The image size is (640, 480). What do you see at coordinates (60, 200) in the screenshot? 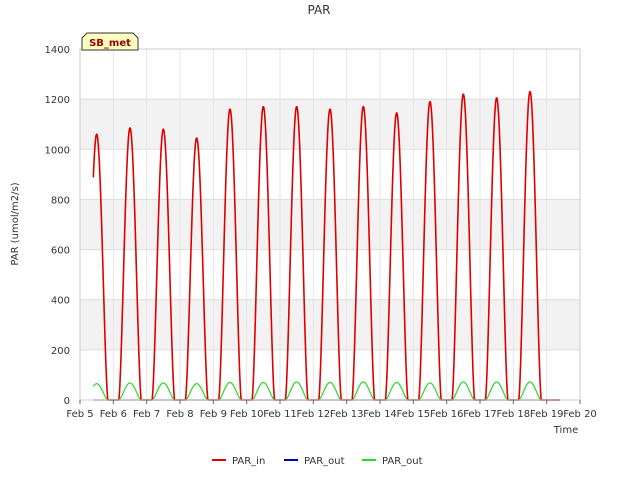
I see `y-tick-label: 800` at bounding box center [60, 200].